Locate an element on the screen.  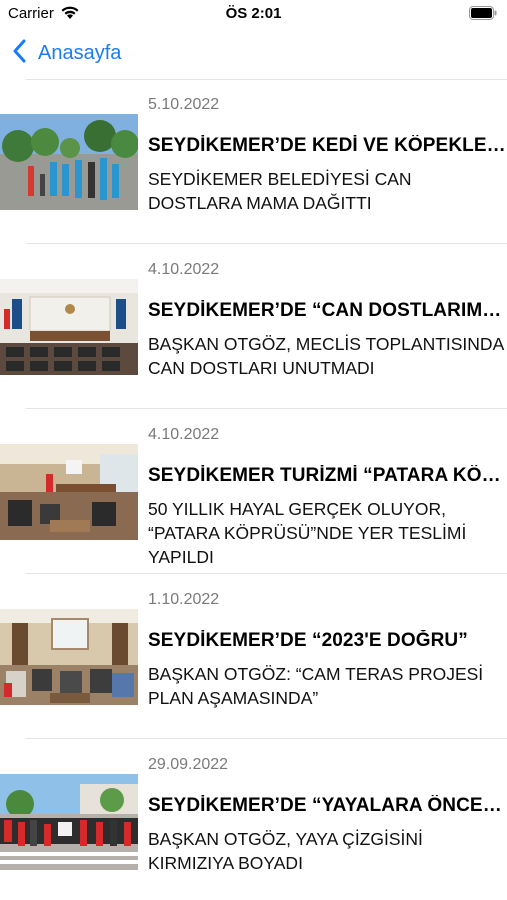
navigation-bar: Anasayfa is located at coordinates (253, 53).